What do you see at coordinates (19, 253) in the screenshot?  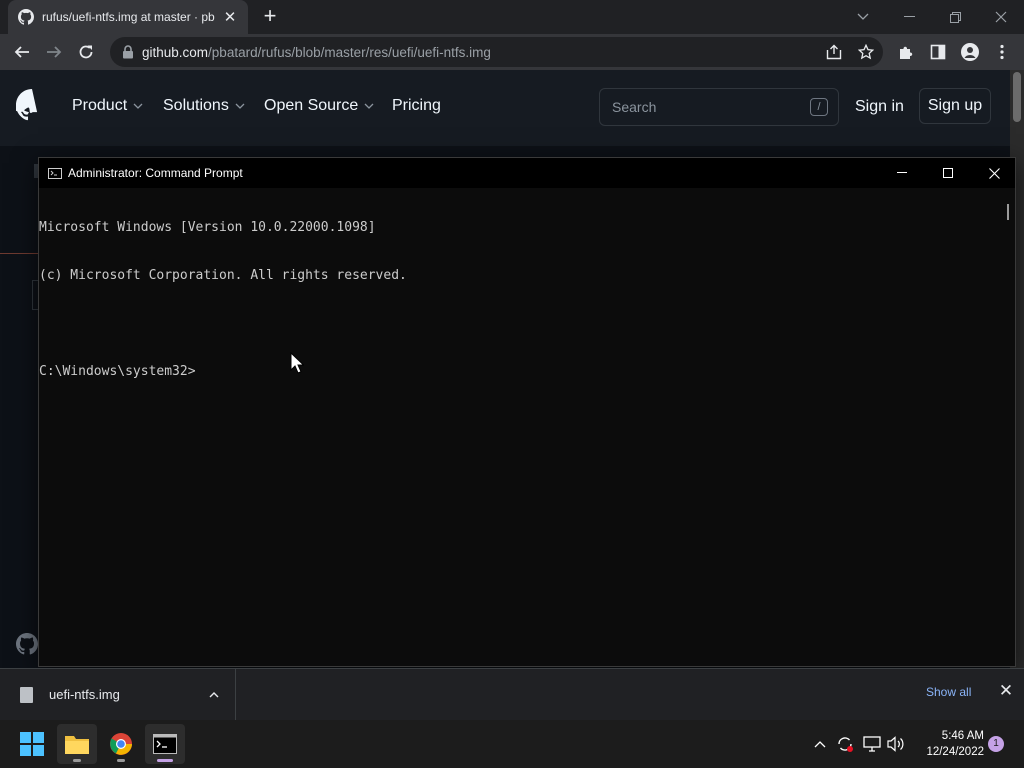 I see `page-divider` at bounding box center [19, 253].